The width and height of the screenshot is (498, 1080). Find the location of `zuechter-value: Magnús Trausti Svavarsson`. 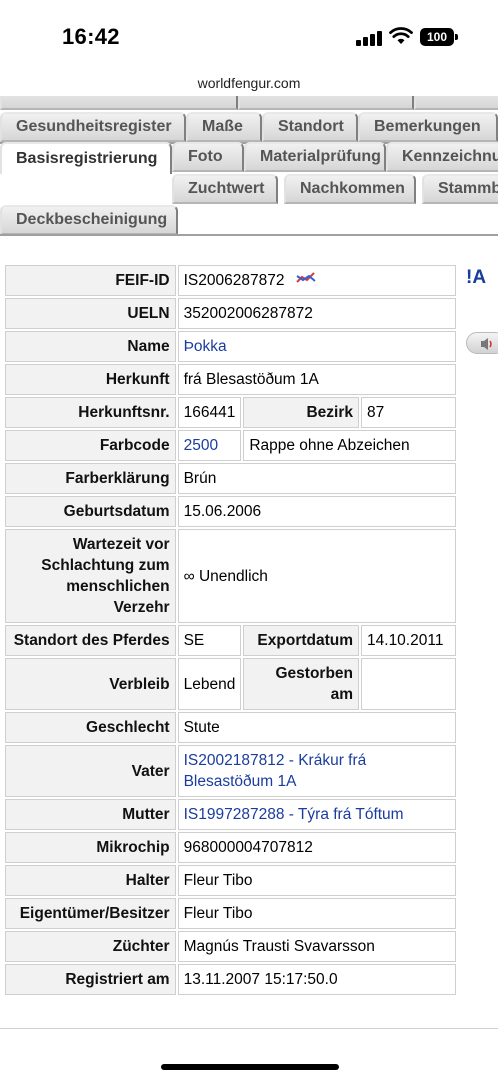

zuechter-value: Magnús Trausti Svavarsson is located at coordinates (316, 946).